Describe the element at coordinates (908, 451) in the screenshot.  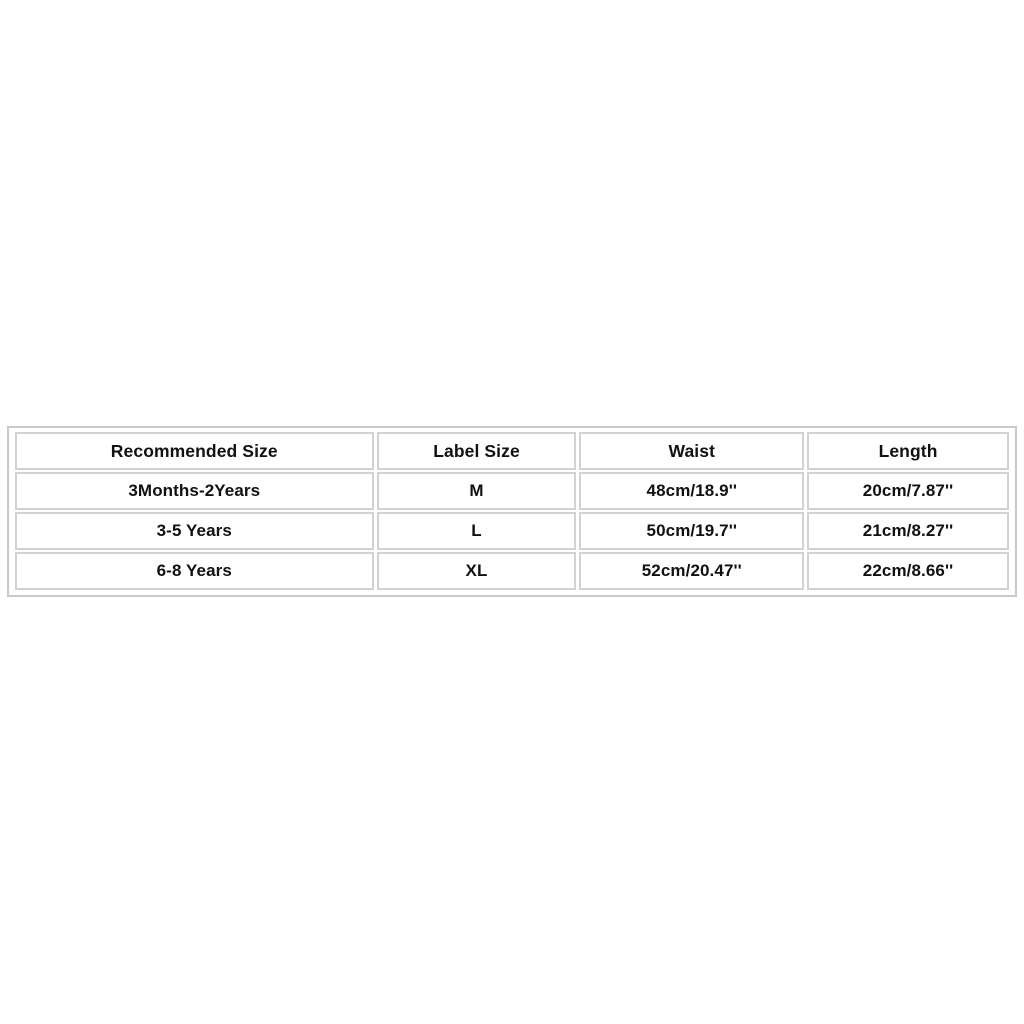
I see `column-header-length: Length` at that location.